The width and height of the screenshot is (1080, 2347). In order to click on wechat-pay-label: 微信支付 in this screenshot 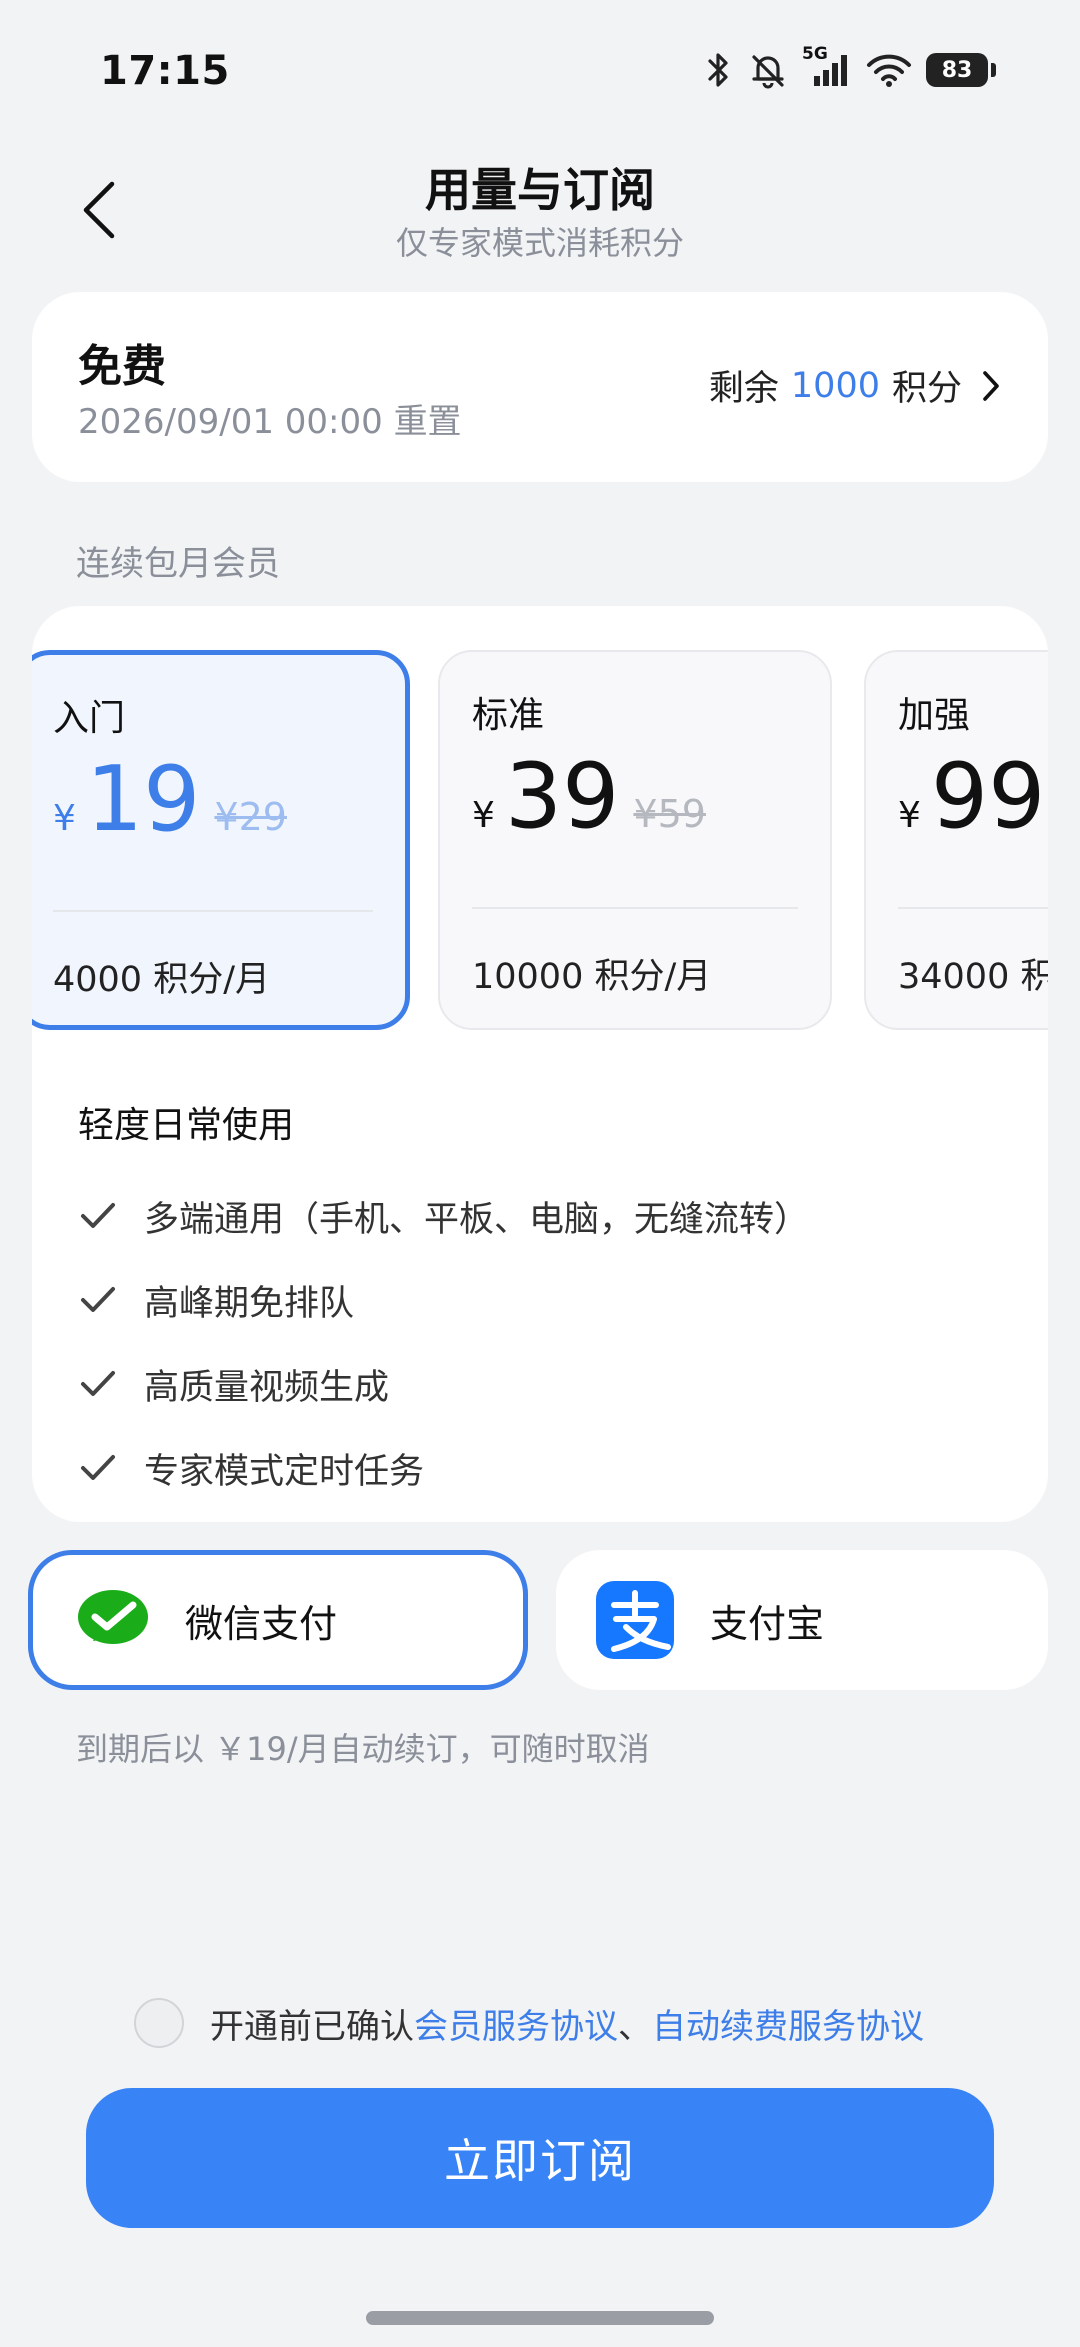, I will do `click(261, 1623)`.